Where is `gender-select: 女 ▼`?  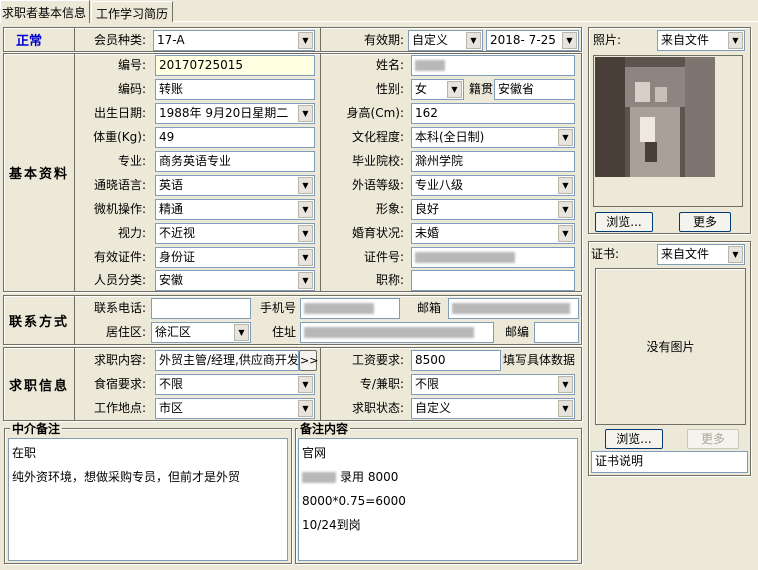 gender-select: 女 ▼ is located at coordinates (437, 89).